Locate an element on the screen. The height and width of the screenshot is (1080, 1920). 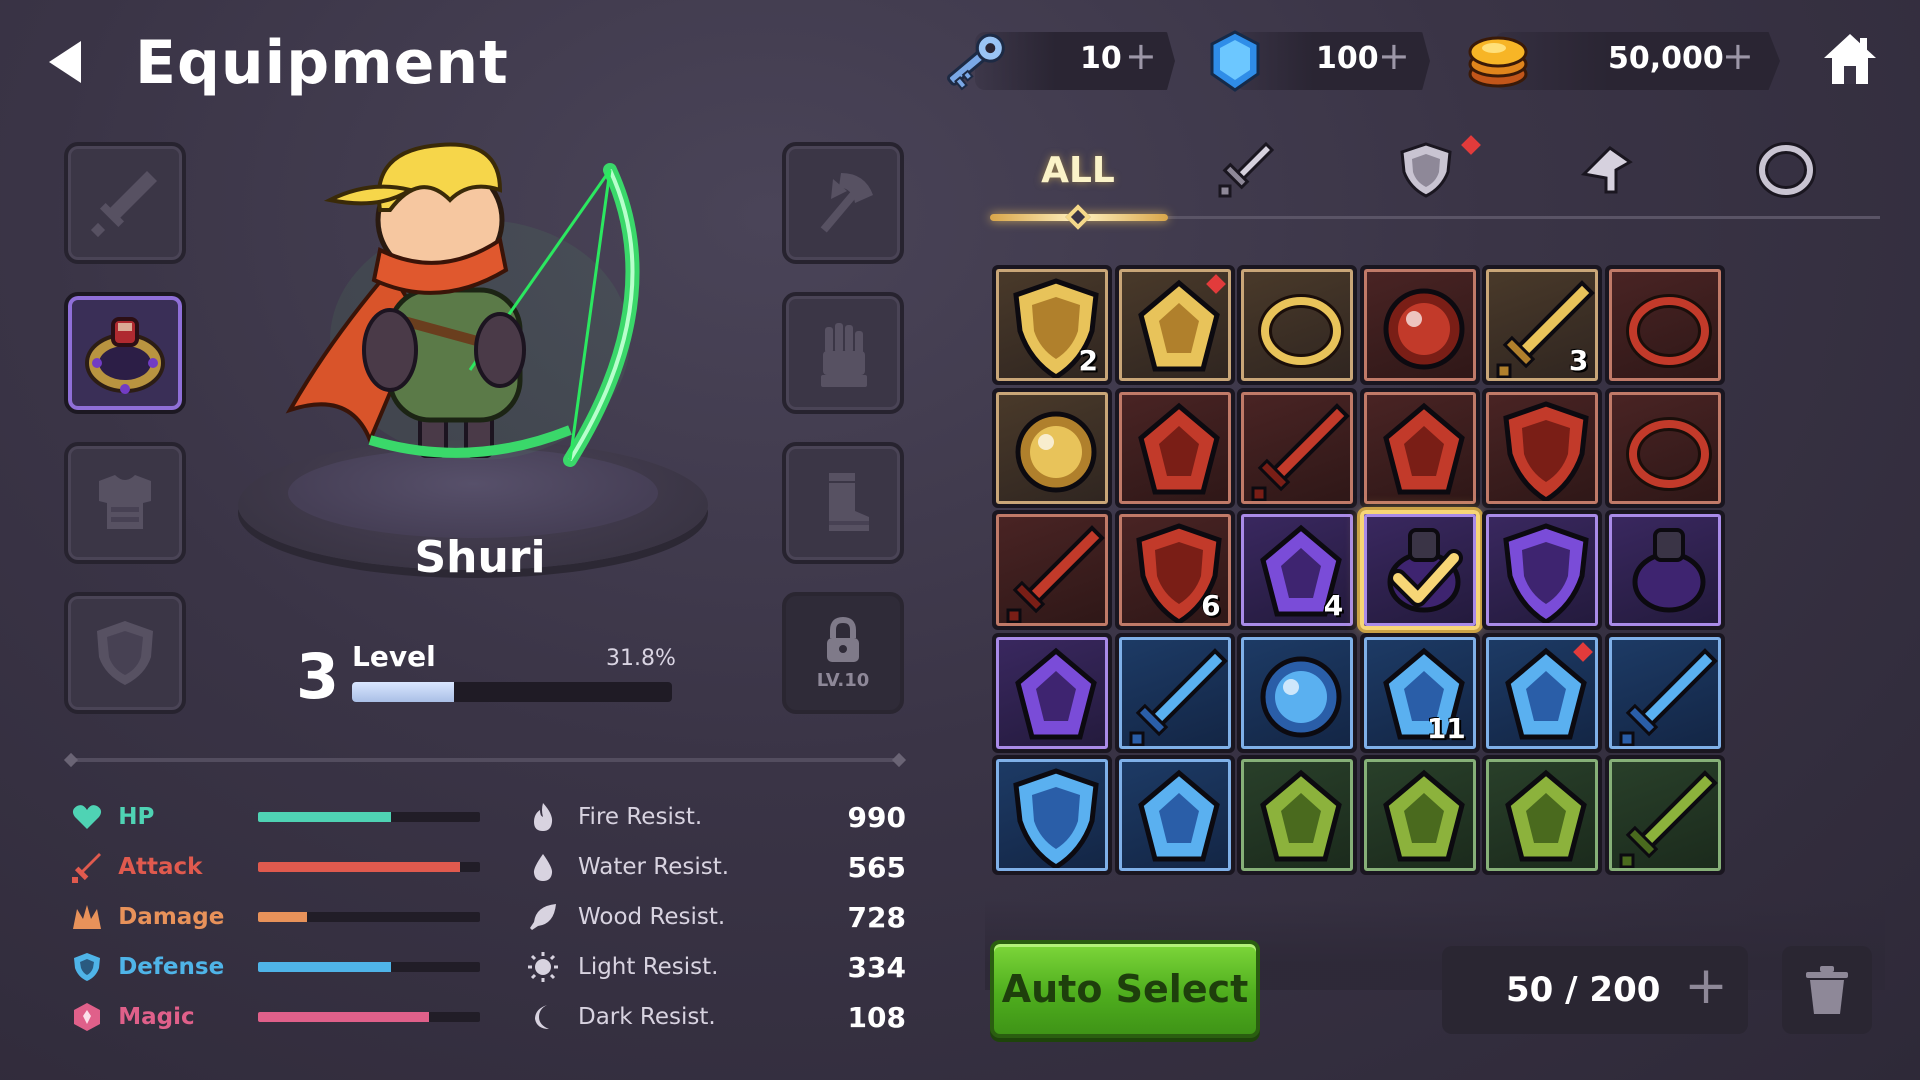
trash-icon is located at coordinates (1827, 990).